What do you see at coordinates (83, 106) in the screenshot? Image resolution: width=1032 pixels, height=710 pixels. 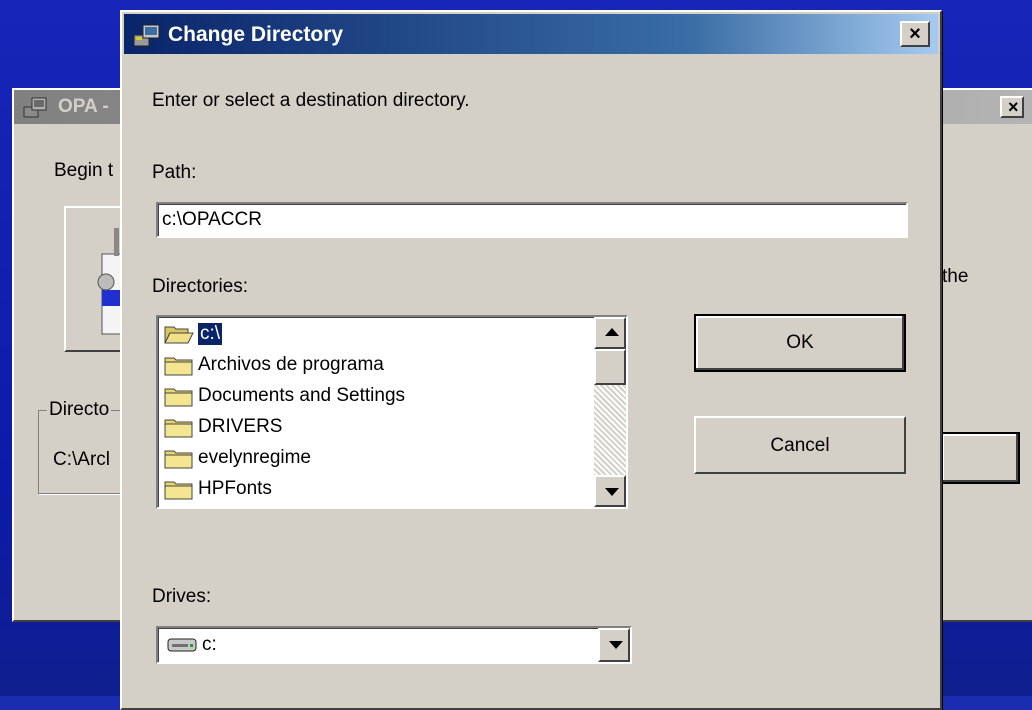 I see `background-window-title: OPA -` at bounding box center [83, 106].